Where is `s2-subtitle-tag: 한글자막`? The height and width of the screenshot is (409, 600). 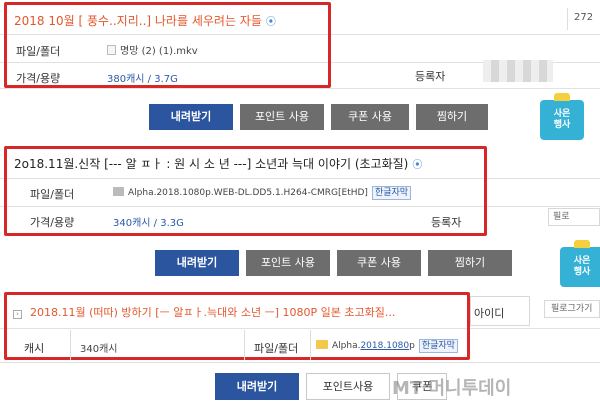
s2-subtitle-tag: 한글자막 is located at coordinates (391, 193).